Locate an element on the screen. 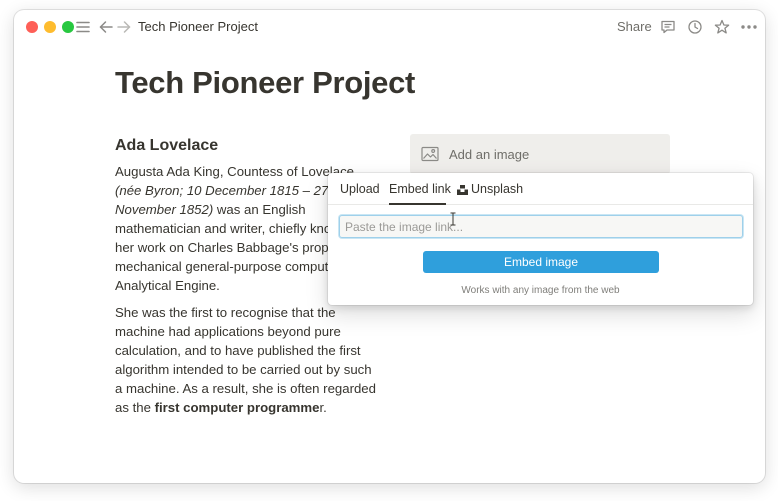  tab-unsplash-label: Unsplash is located at coordinates (497, 189).